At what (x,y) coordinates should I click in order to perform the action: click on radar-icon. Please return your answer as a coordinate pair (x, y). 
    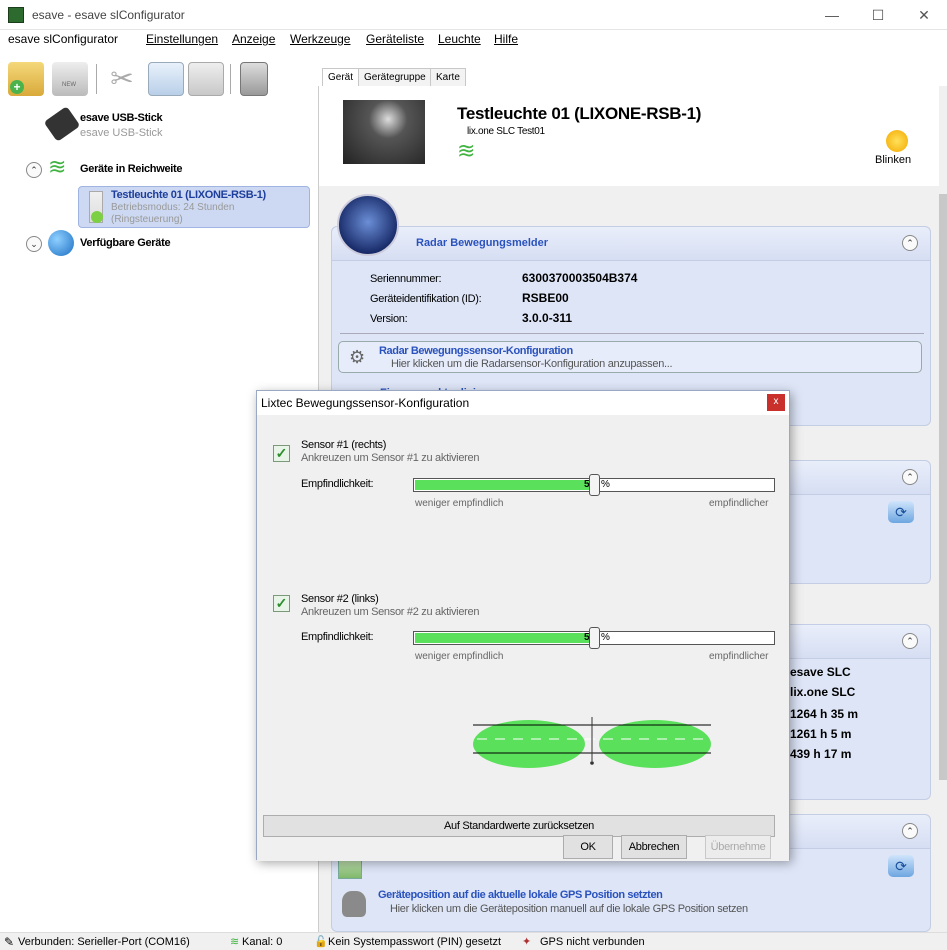
    Looking at the image, I should click on (368, 225).